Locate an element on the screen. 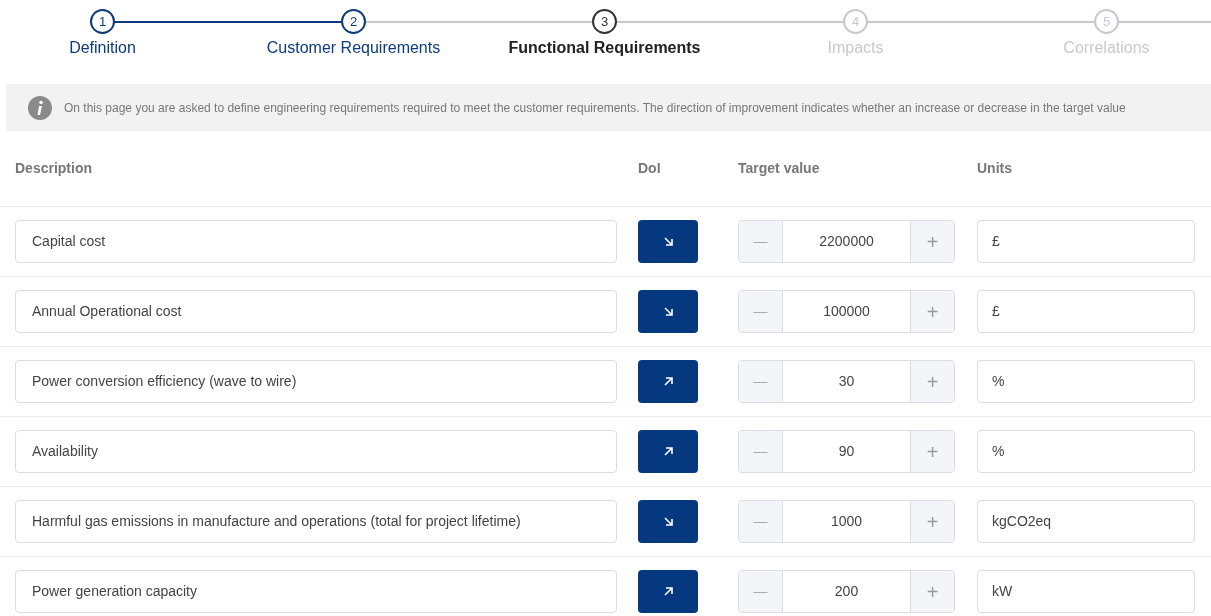 The height and width of the screenshot is (616, 1211). description-field: Annual Operational cost is located at coordinates (316, 311).